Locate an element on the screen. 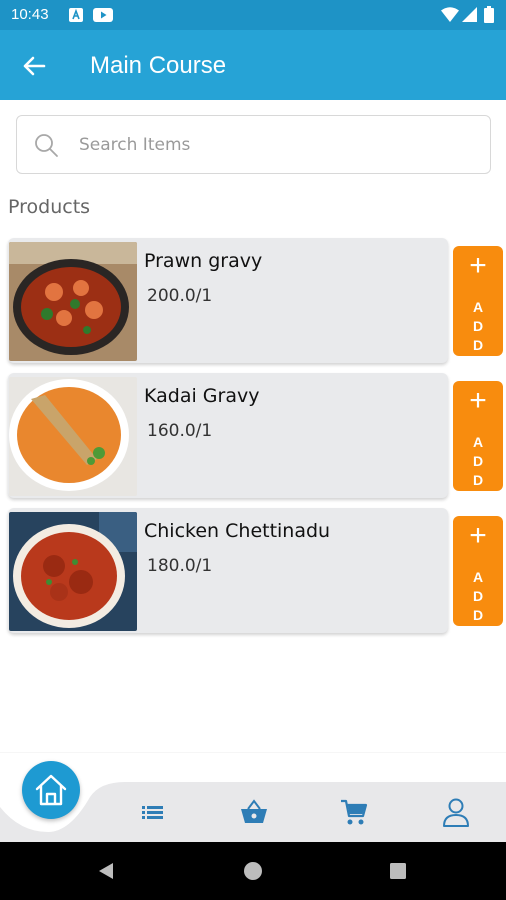 The image size is (506, 900). system-nav-bar is located at coordinates (253, 871).